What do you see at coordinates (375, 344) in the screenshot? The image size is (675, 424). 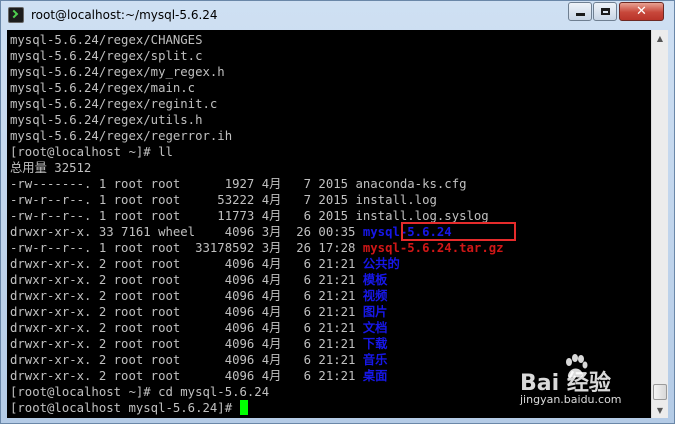 I see `directory-name: 下载` at bounding box center [375, 344].